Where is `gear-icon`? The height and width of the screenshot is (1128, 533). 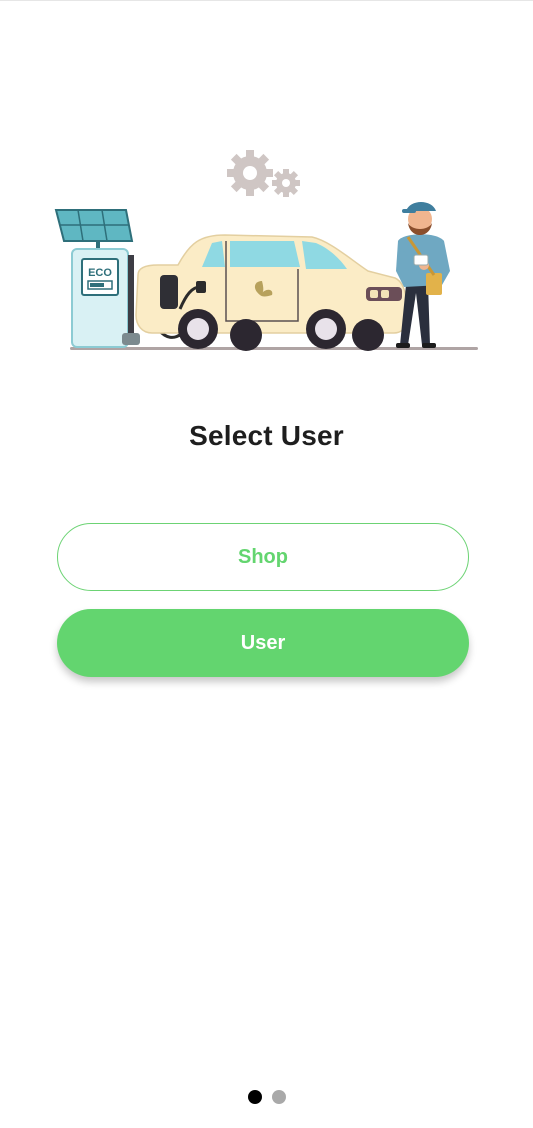
gear-icon is located at coordinates (250, 173).